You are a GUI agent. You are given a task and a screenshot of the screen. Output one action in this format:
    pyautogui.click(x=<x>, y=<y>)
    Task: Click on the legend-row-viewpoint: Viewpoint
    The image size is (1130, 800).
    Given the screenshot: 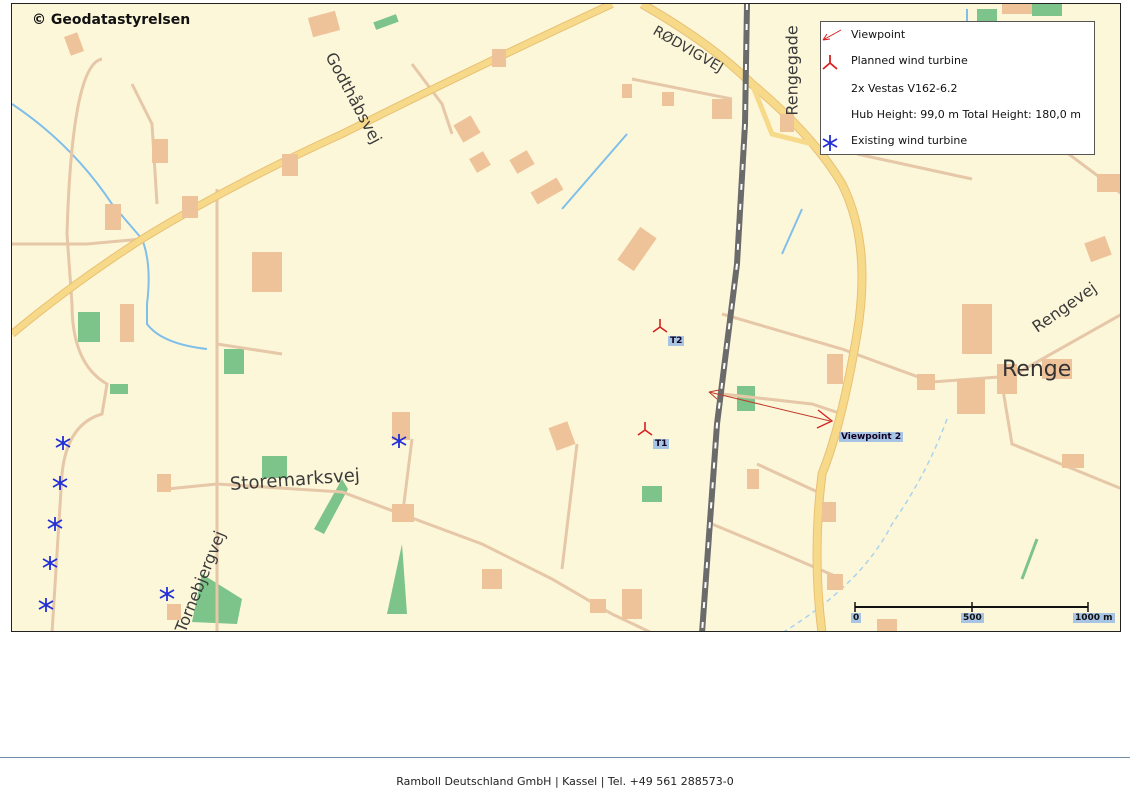 What is the action you would take?
    pyautogui.click(x=863, y=34)
    